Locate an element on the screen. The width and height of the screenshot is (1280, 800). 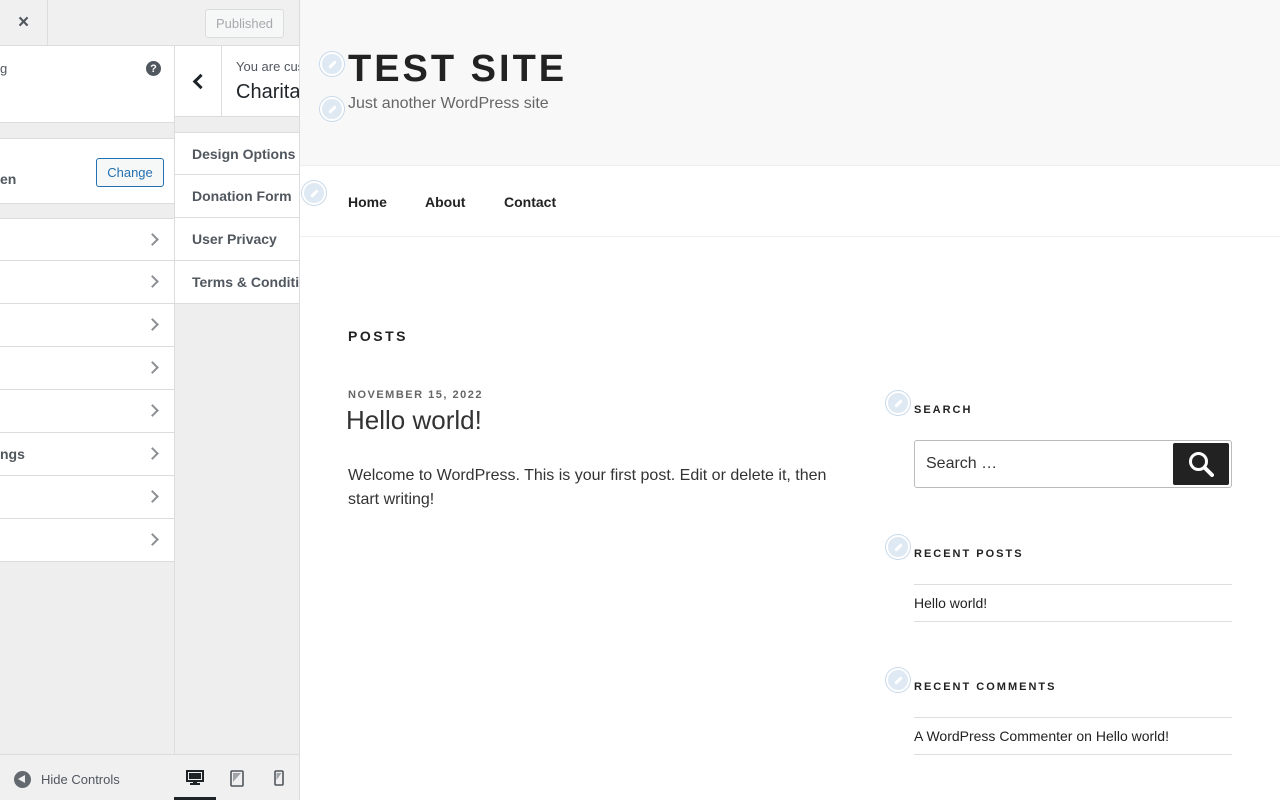
comment-author-link: A WordPress Commenter is located at coordinates (993, 736).